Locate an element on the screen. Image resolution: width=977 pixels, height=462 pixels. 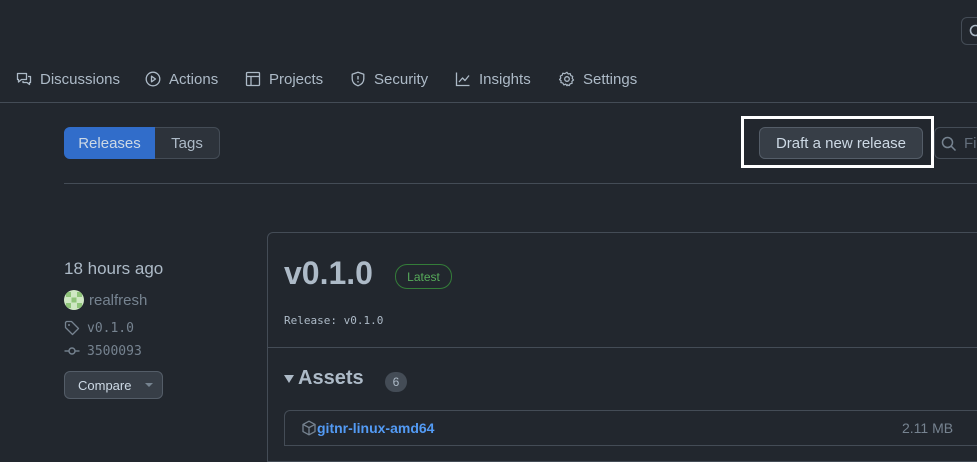
avatar is located at coordinates (74, 300).